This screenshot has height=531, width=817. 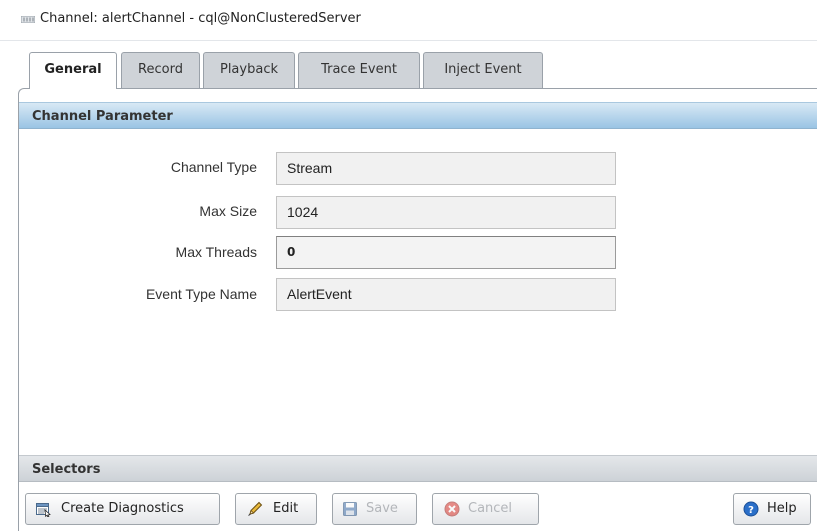 I want to click on save-label: Save, so click(x=382, y=508).